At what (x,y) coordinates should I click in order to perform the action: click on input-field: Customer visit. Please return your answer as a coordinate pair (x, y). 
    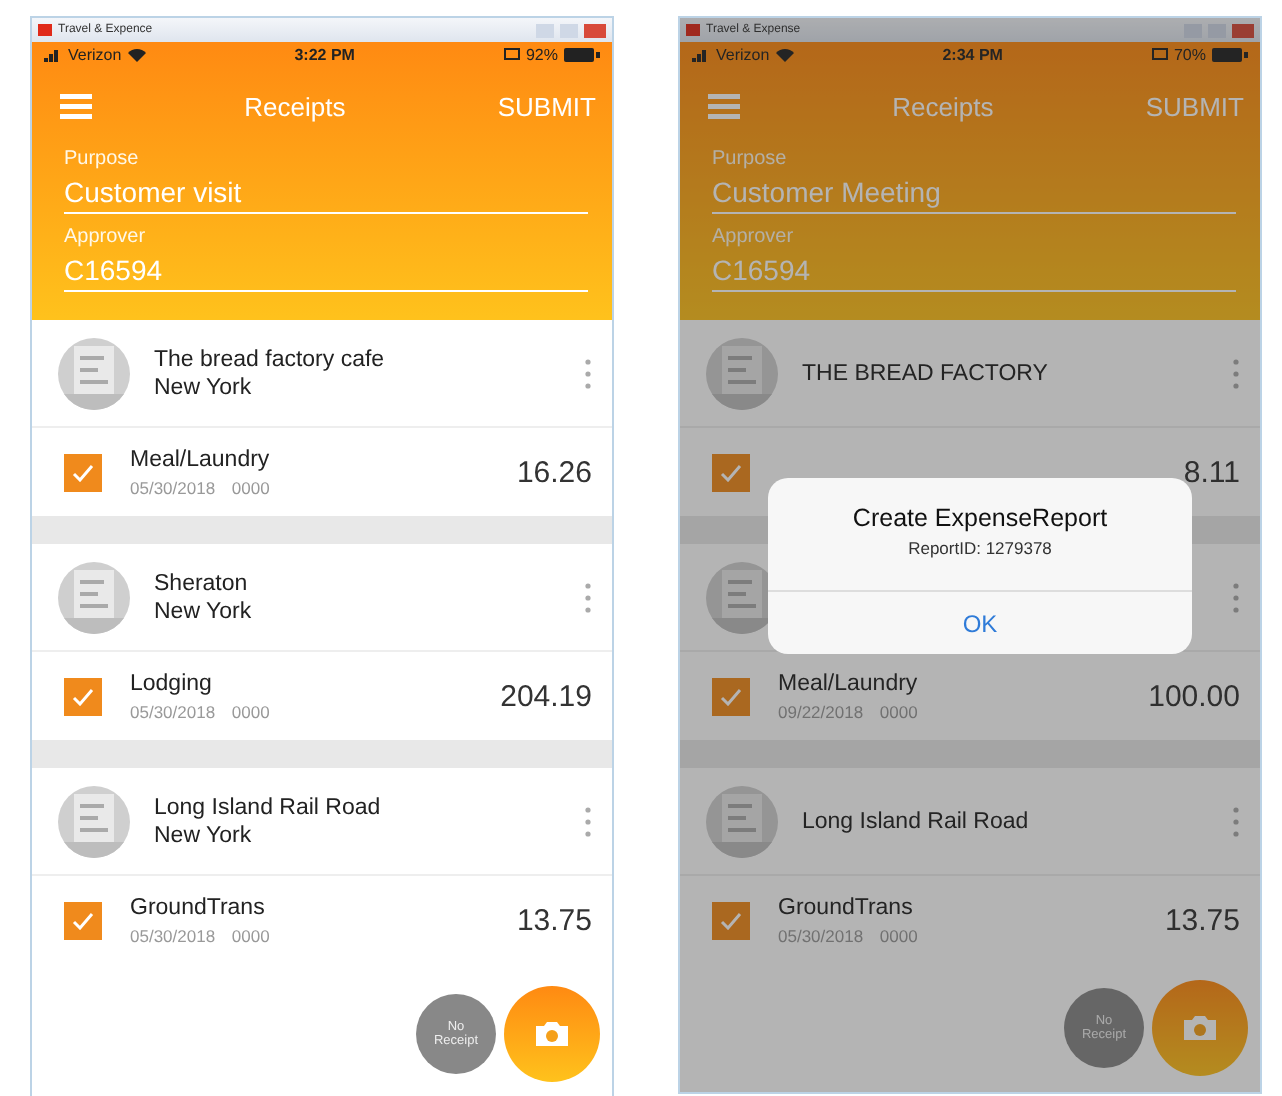
    Looking at the image, I should click on (326, 194).